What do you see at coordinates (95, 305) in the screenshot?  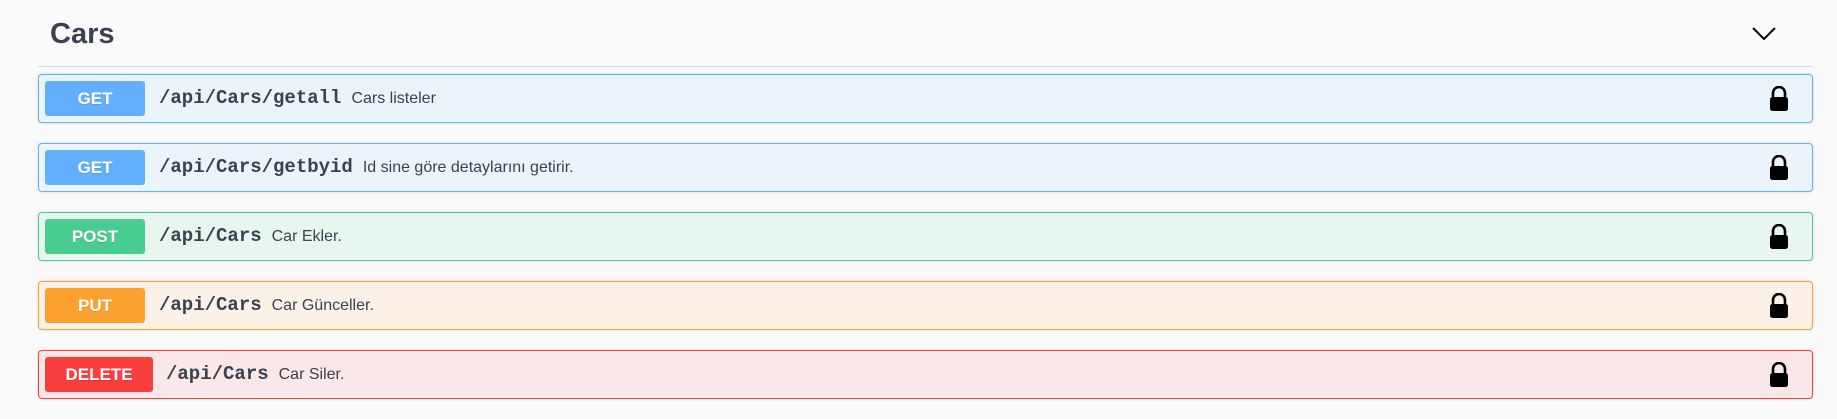 I see `method-badge: PUT` at bounding box center [95, 305].